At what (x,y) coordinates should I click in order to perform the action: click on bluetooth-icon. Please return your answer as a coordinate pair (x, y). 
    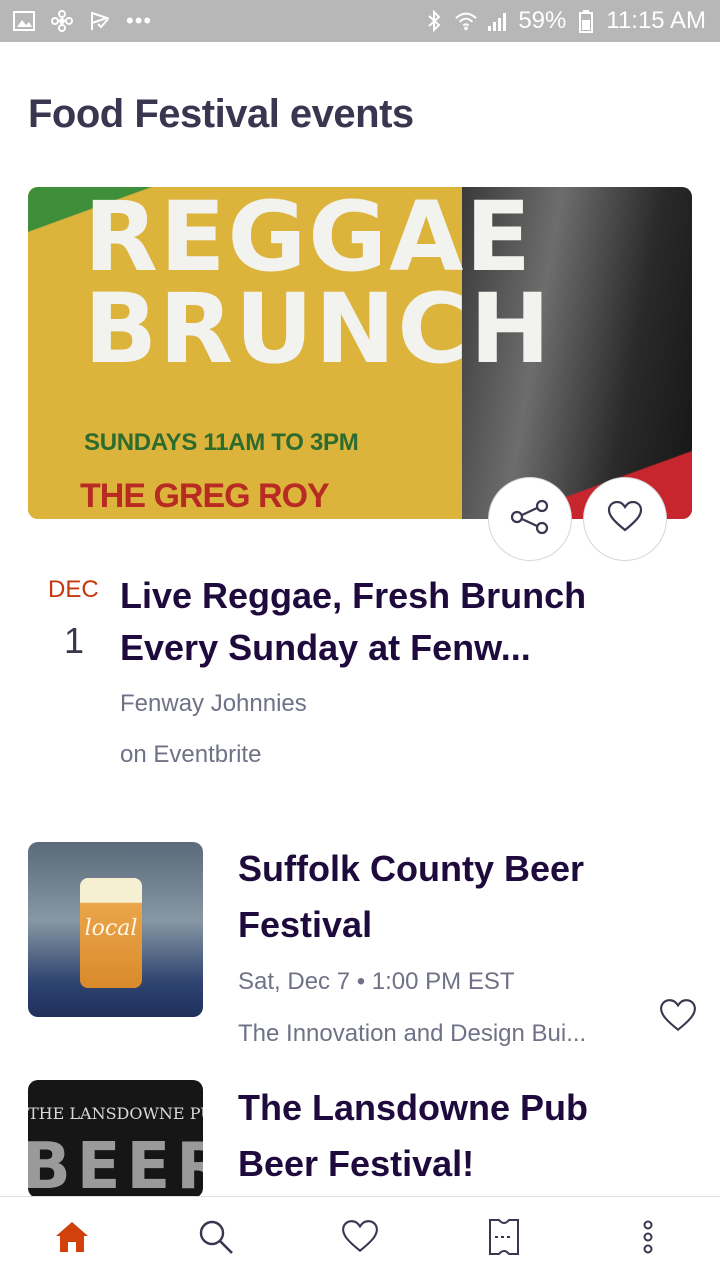
    Looking at the image, I should click on (434, 21).